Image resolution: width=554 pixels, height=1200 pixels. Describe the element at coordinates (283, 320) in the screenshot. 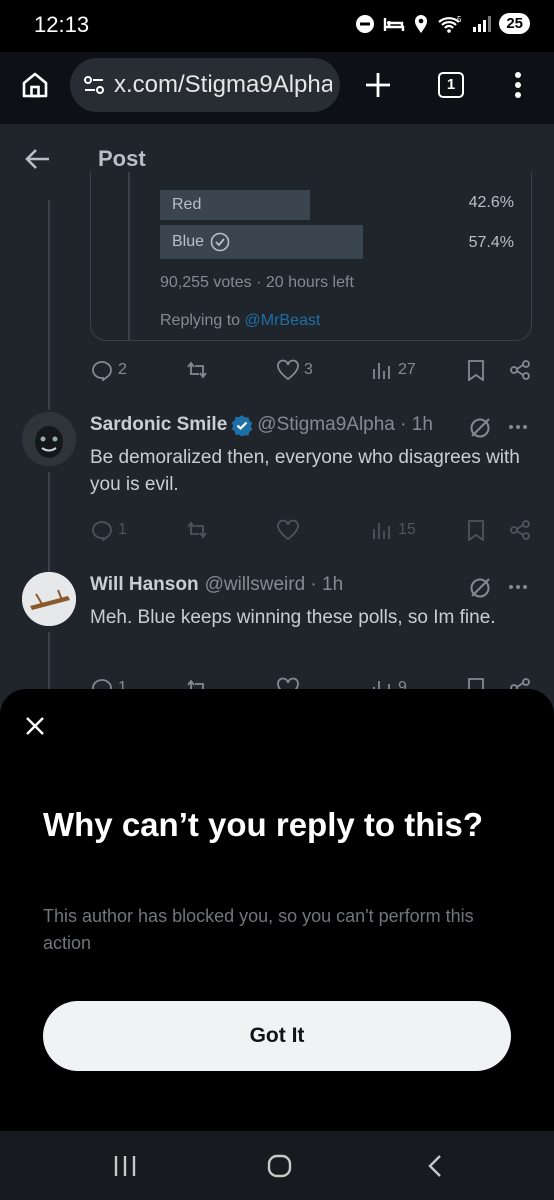

I see `replying-handle-link: @MrBeast` at that location.